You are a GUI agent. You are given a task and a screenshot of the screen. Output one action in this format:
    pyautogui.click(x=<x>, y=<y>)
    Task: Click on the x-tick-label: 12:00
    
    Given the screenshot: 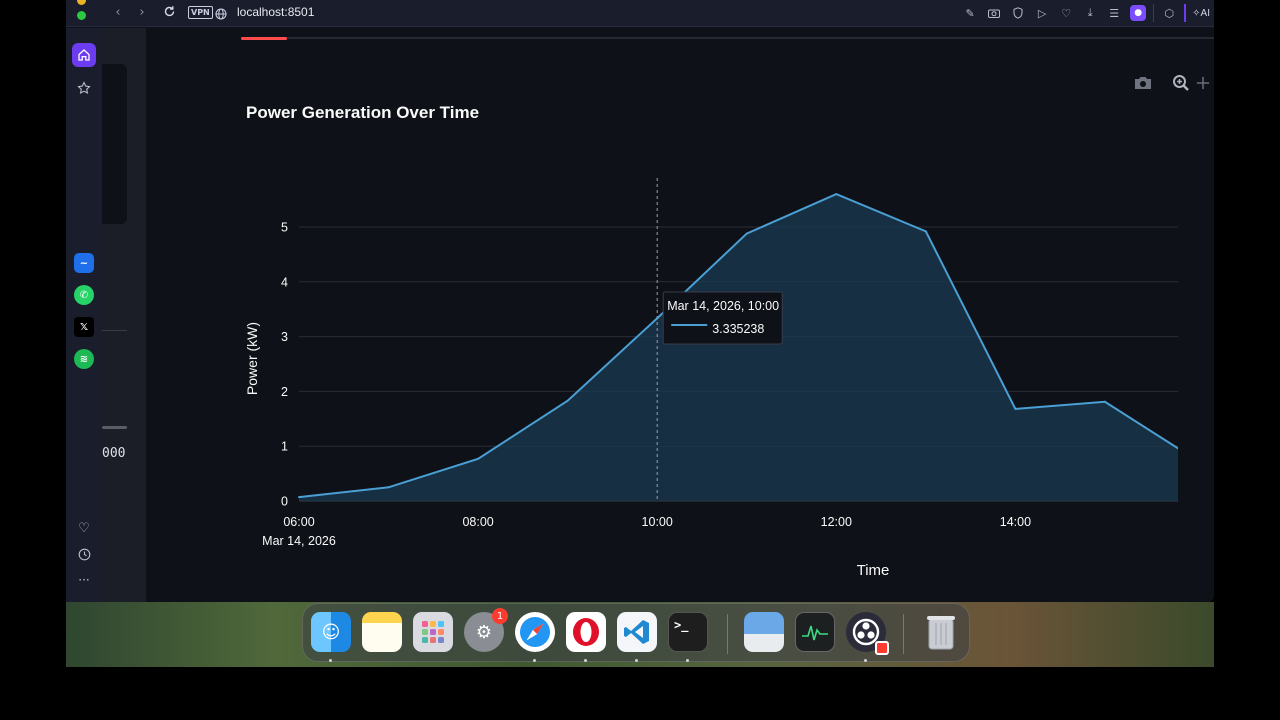 What is the action you would take?
    pyautogui.click(x=836, y=522)
    